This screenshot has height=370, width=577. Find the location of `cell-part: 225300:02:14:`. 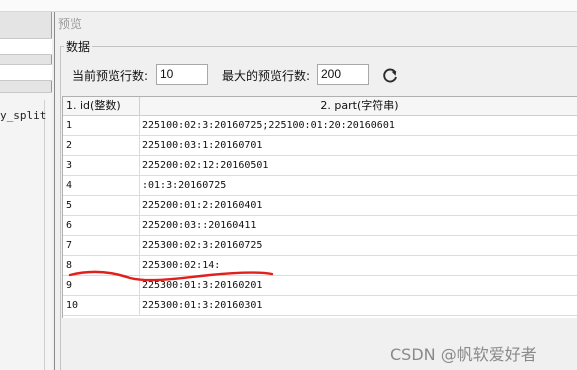

cell-part: 225300:02:14: is located at coordinates (181, 265).